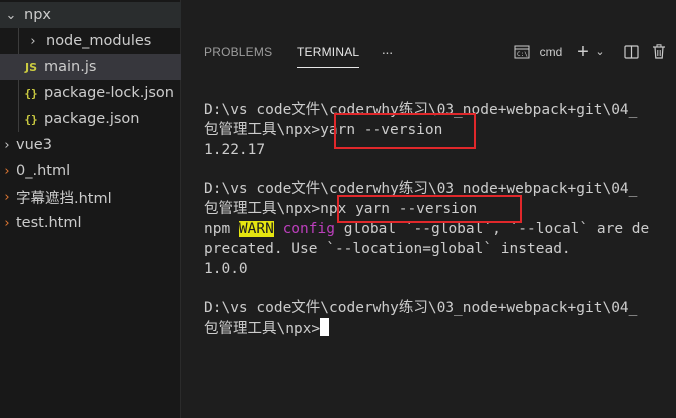  I want to click on tree-item-package-lock-json: {} package-lock.json, so click(90, 93).